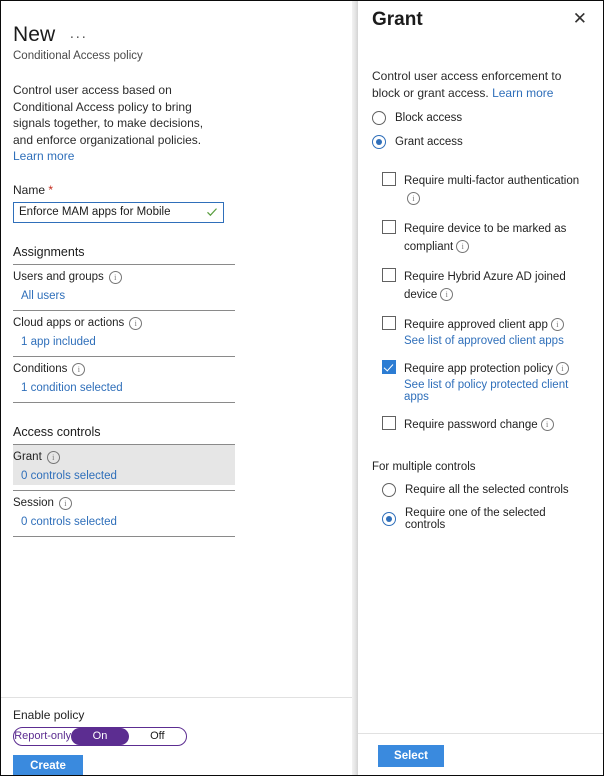 The image size is (604, 776). What do you see at coordinates (69, 323) in the screenshot?
I see `setting-label-text: Cloud apps or actions` at bounding box center [69, 323].